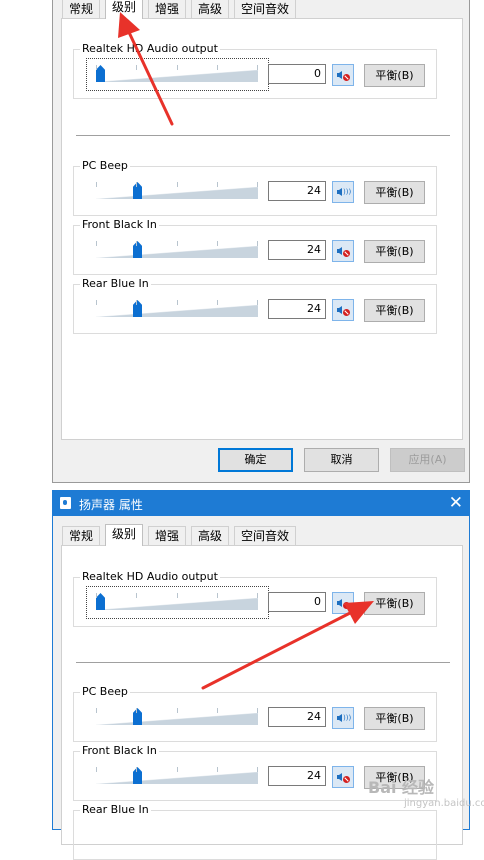 The width and height of the screenshot is (484, 860). I want to click on device-label: Front Black In, so click(119, 750).